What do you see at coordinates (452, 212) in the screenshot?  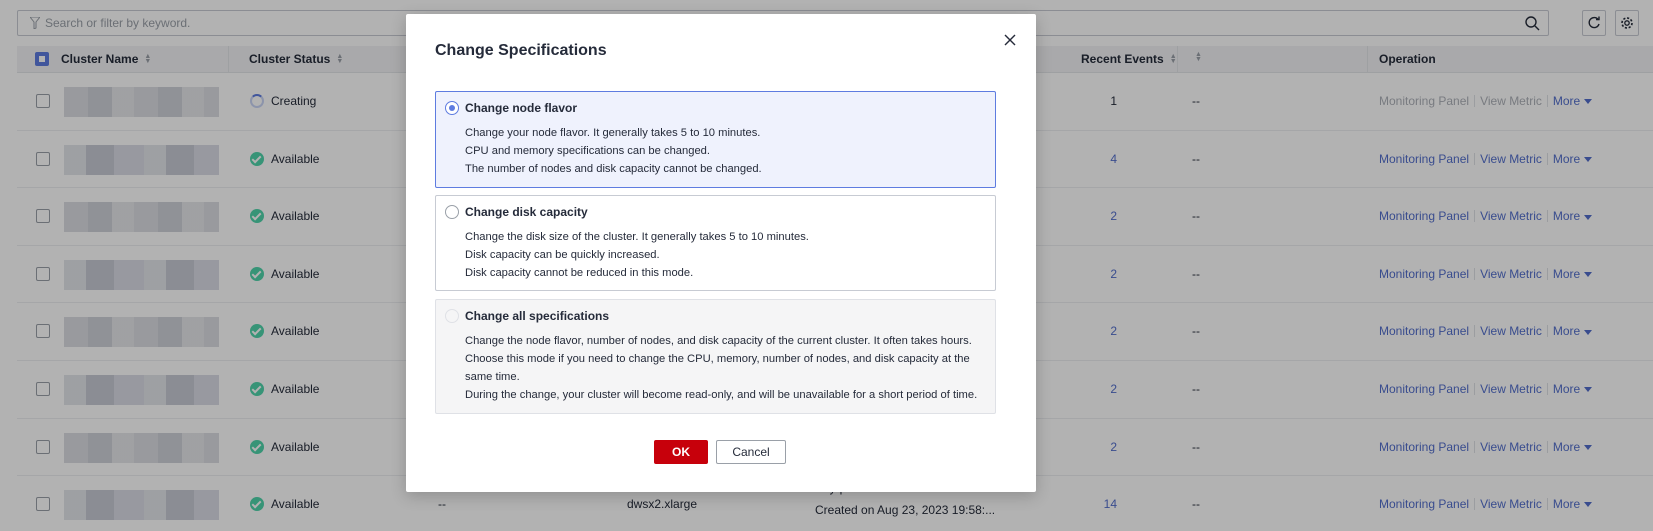 I see `radio-change-disk-capacity` at bounding box center [452, 212].